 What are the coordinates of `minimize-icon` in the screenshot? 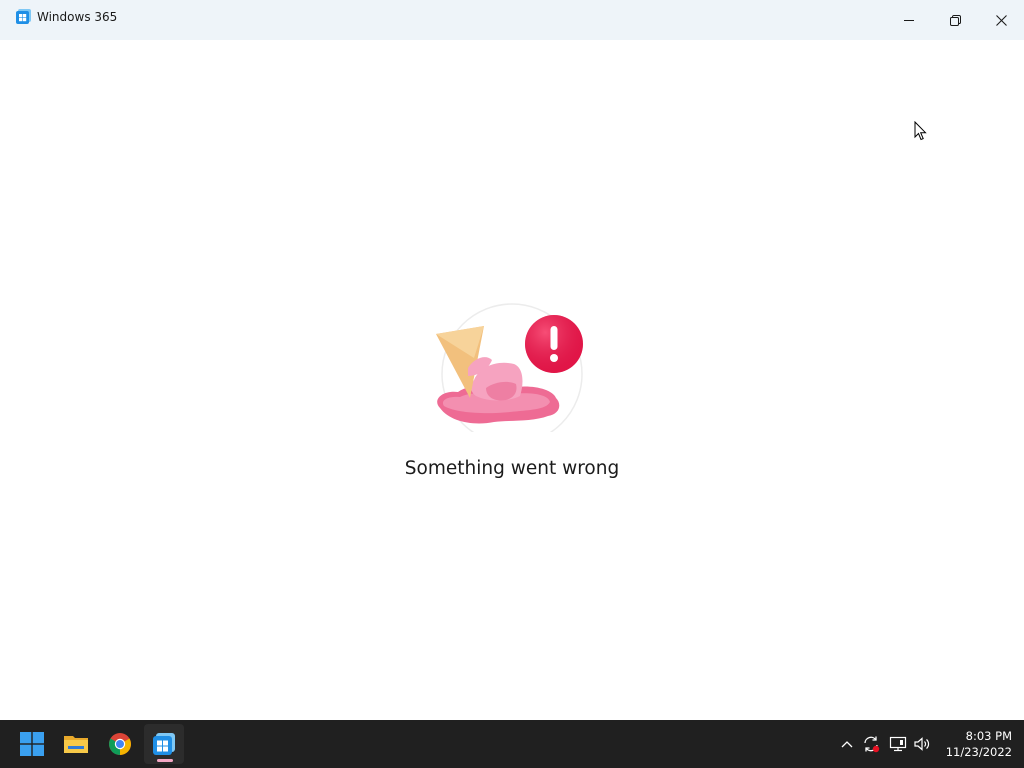 It's located at (909, 20).